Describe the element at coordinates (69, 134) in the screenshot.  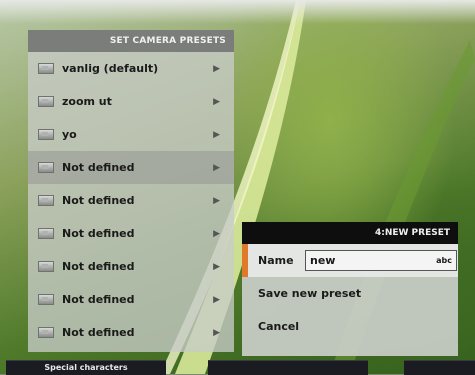
I see `preset-label: yo` at that location.